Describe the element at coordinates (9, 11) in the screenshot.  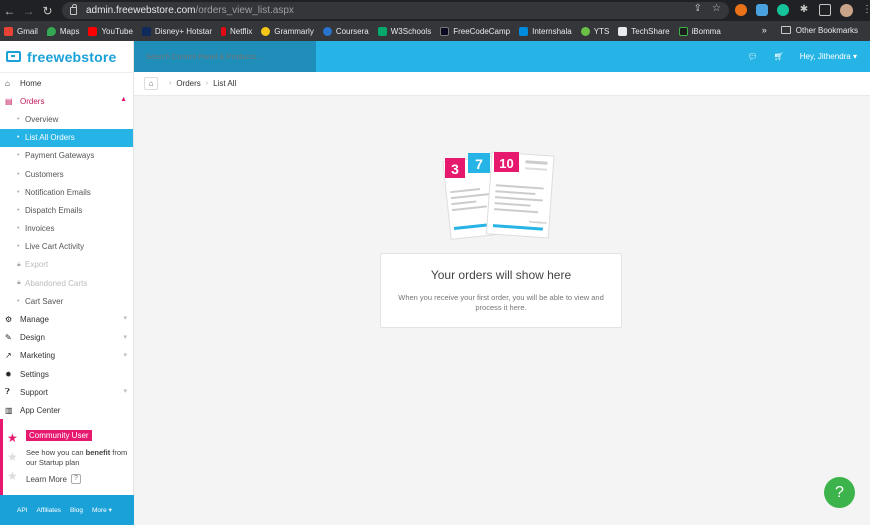
I see `back-icon: ←` at that location.